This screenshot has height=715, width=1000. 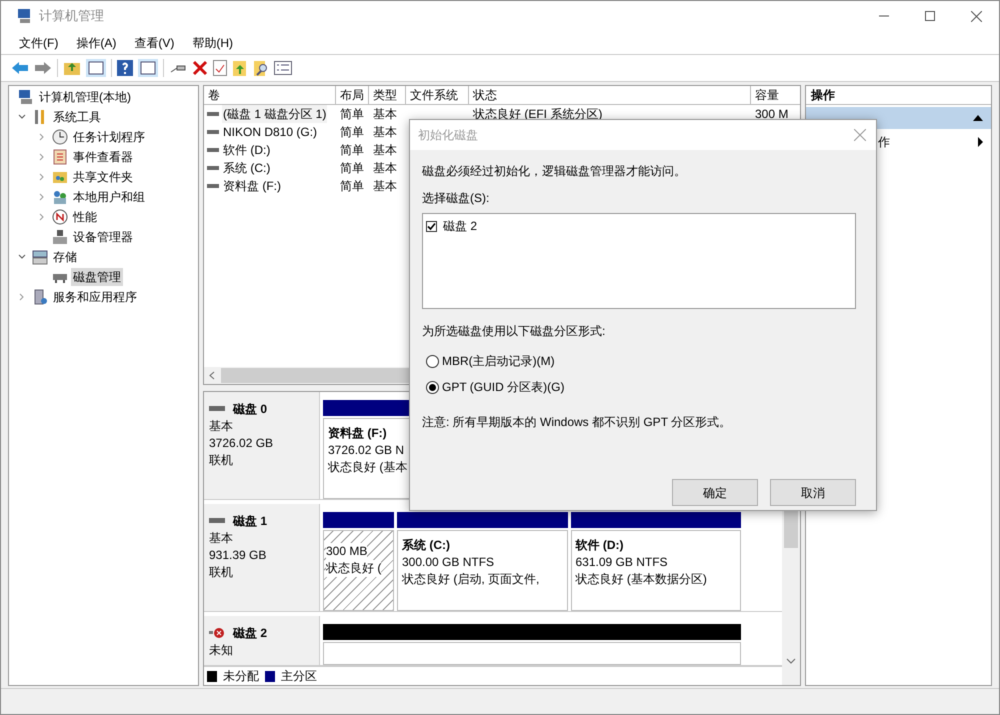 I want to click on partition-info: 状态良好 (启动, 页面文件,, so click(x=471, y=579).